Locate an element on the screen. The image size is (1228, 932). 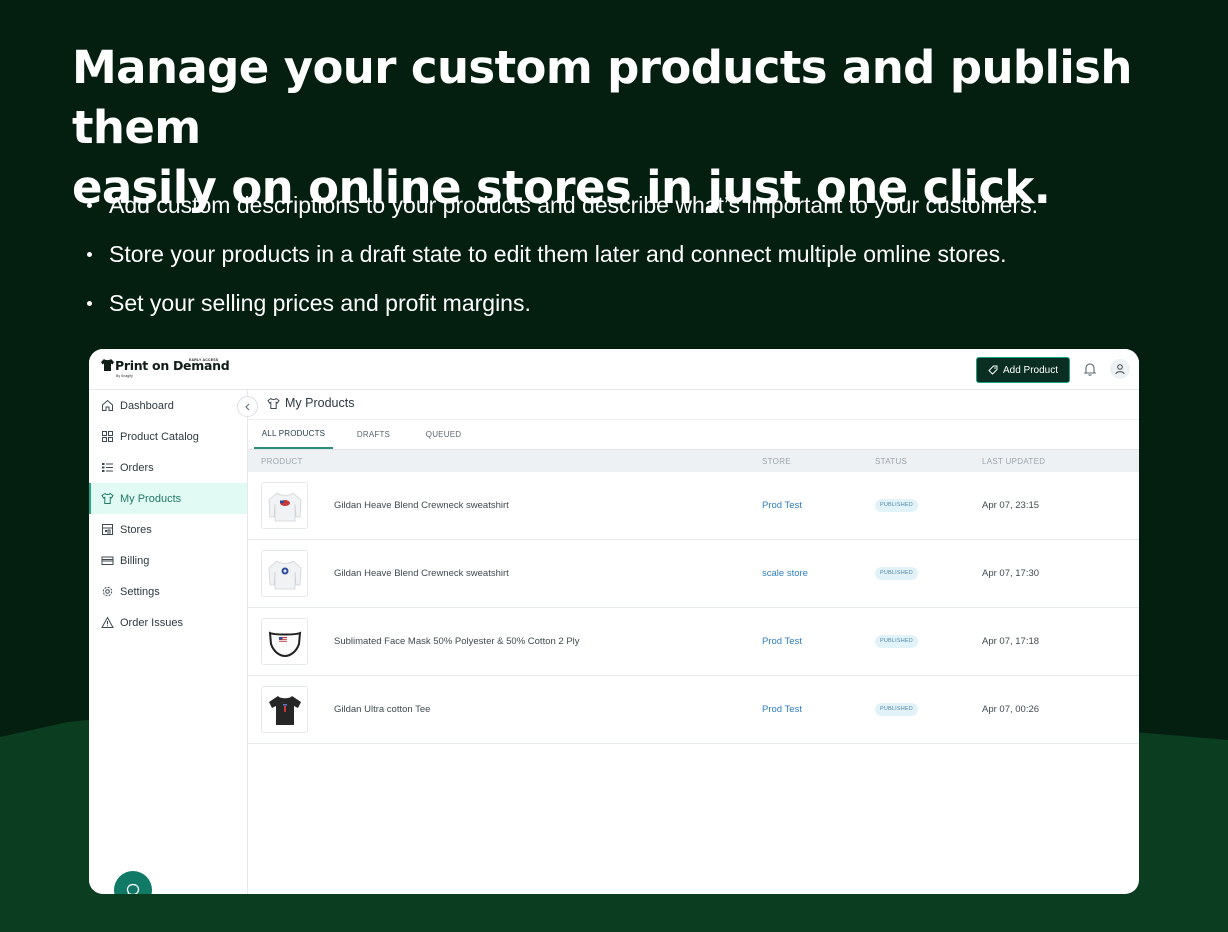
list-icon is located at coordinates (107, 467).